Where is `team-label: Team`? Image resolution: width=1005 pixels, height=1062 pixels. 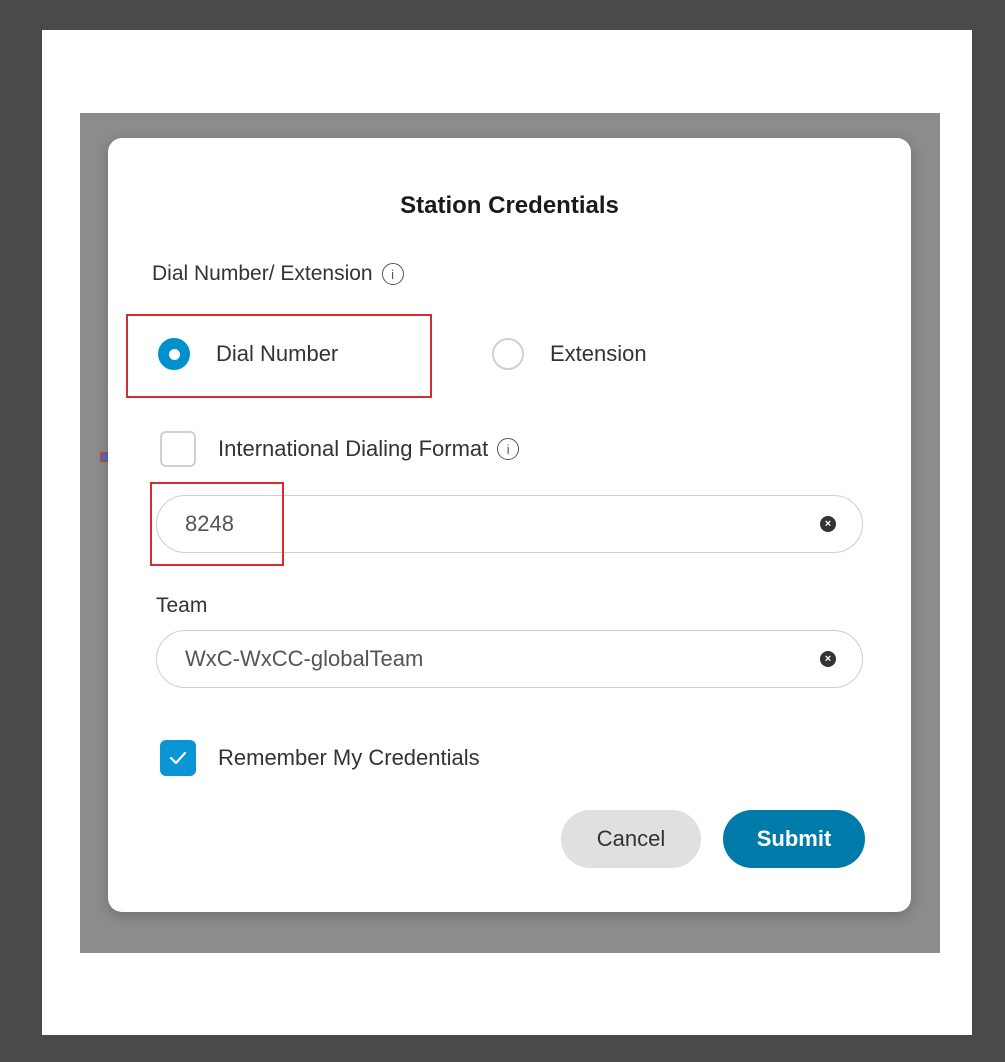
team-label: Team is located at coordinates (182, 605).